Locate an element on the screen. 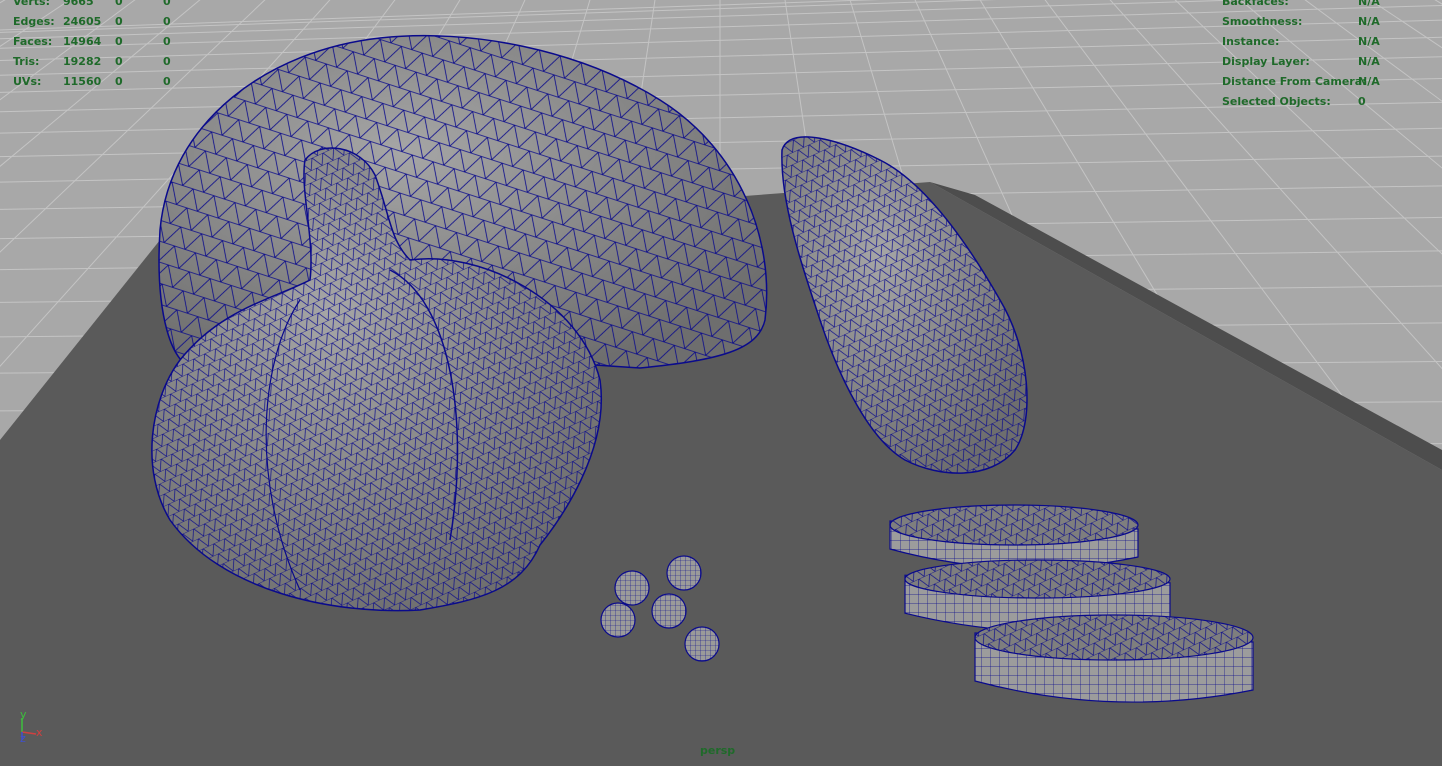 The image size is (1442, 766). hud-value: 19282 is located at coordinates (82, 61).